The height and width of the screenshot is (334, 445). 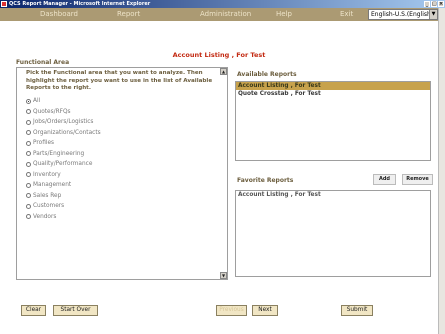 I want to click on report-item: Account Listing , For Test, so click(x=333, y=86).